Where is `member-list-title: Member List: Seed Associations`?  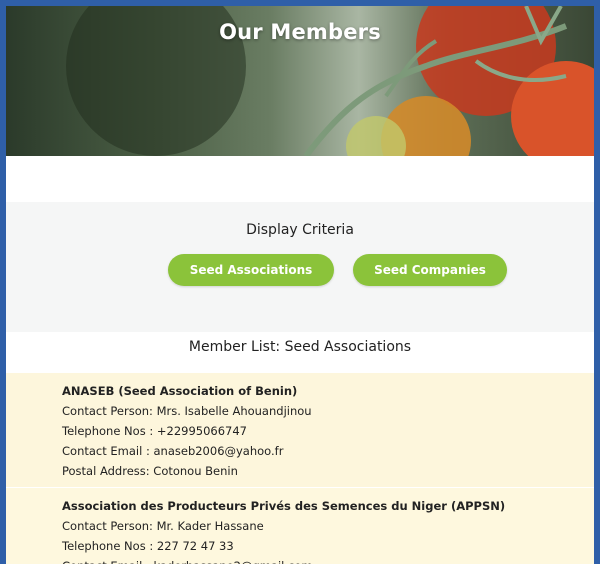
member-list-title: Member List: Seed Associations is located at coordinates (300, 347).